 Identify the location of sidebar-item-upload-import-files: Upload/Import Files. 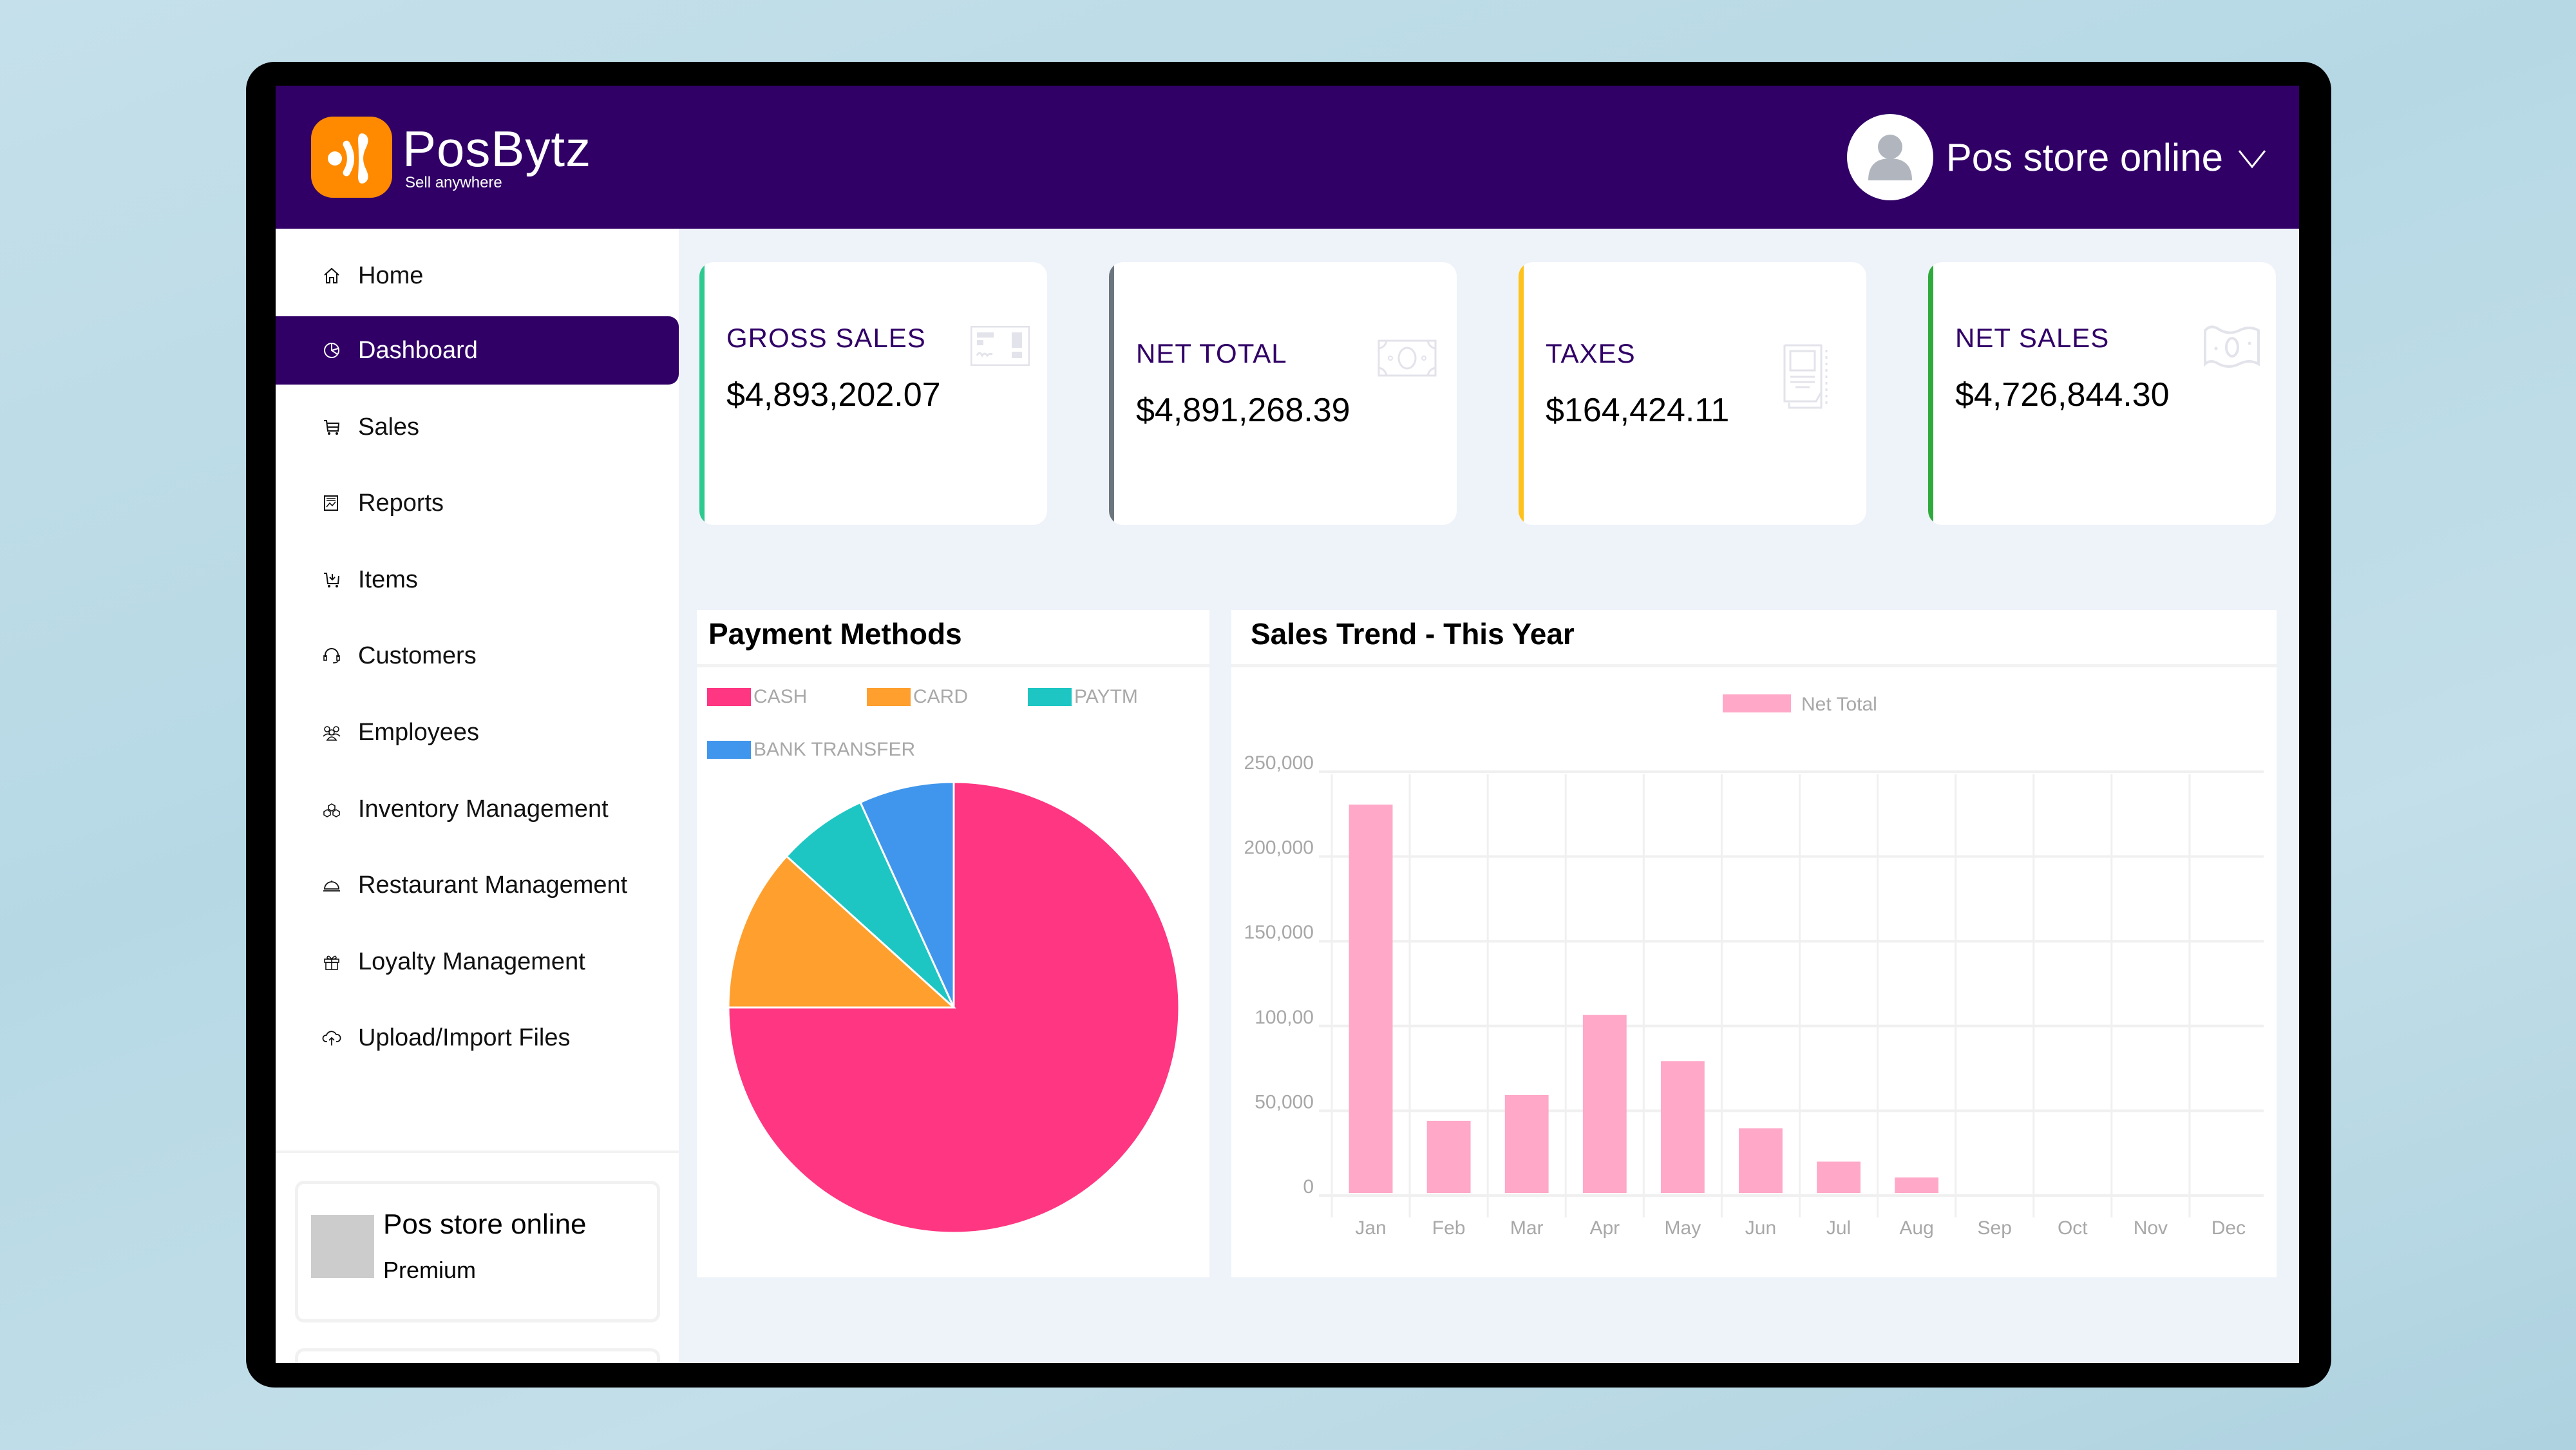
(478, 1038).